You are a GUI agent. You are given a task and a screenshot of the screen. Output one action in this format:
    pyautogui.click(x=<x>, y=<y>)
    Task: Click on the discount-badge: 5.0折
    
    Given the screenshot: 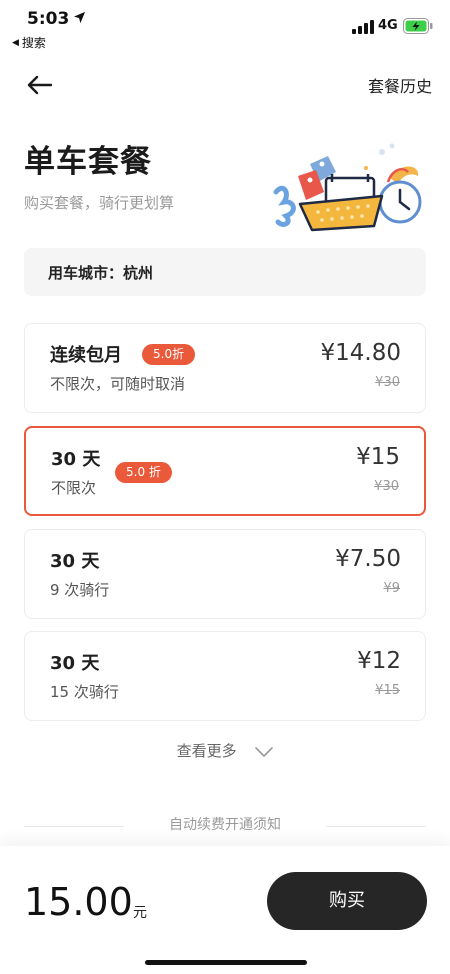 What is the action you would take?
    pyautogui.click(x=169, y=354)
    